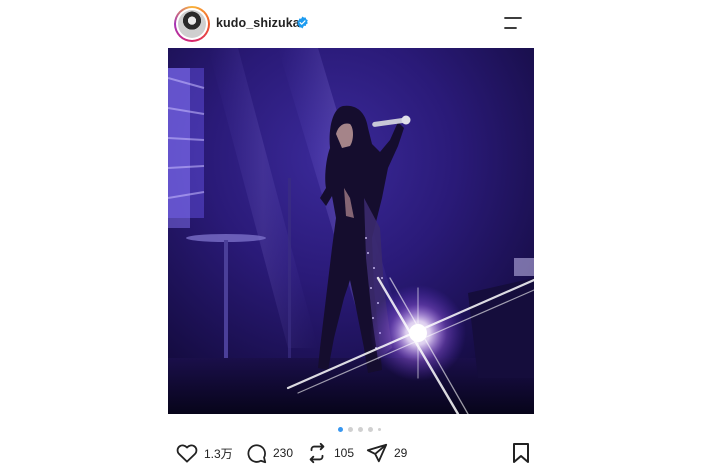 Image resolution: width=702 pixels, height=468 pixels. Describe the element at coordinates (330, 453) in the screenshot. I see `repost-button: 105` at that location.